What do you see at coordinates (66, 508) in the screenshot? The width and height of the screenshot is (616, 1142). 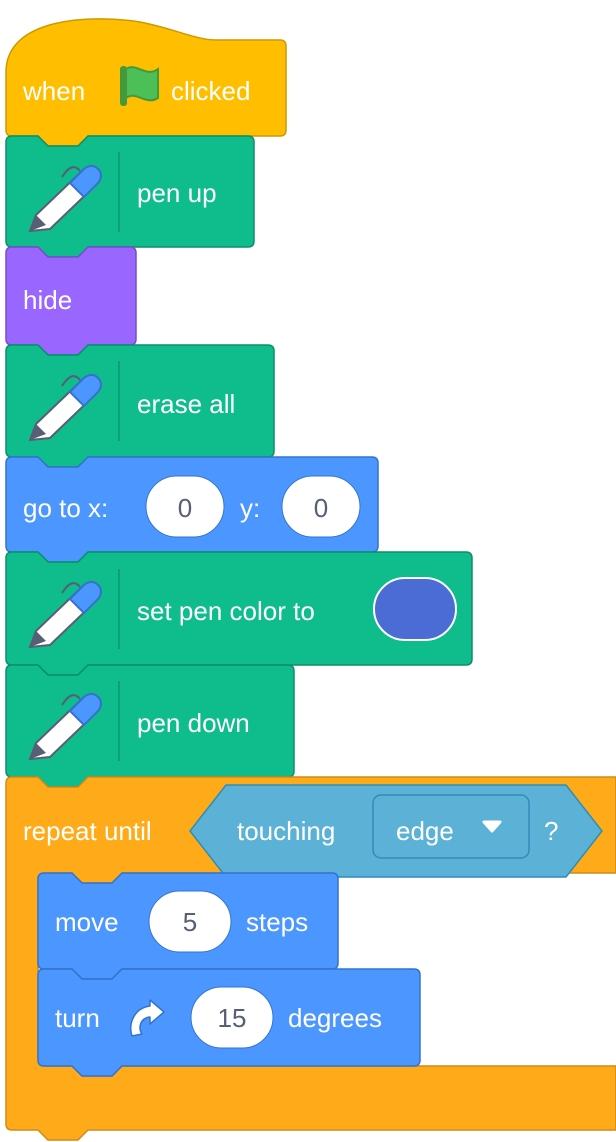 I see `go-to-x-label: go to x:` at bounding box center [66, 508].